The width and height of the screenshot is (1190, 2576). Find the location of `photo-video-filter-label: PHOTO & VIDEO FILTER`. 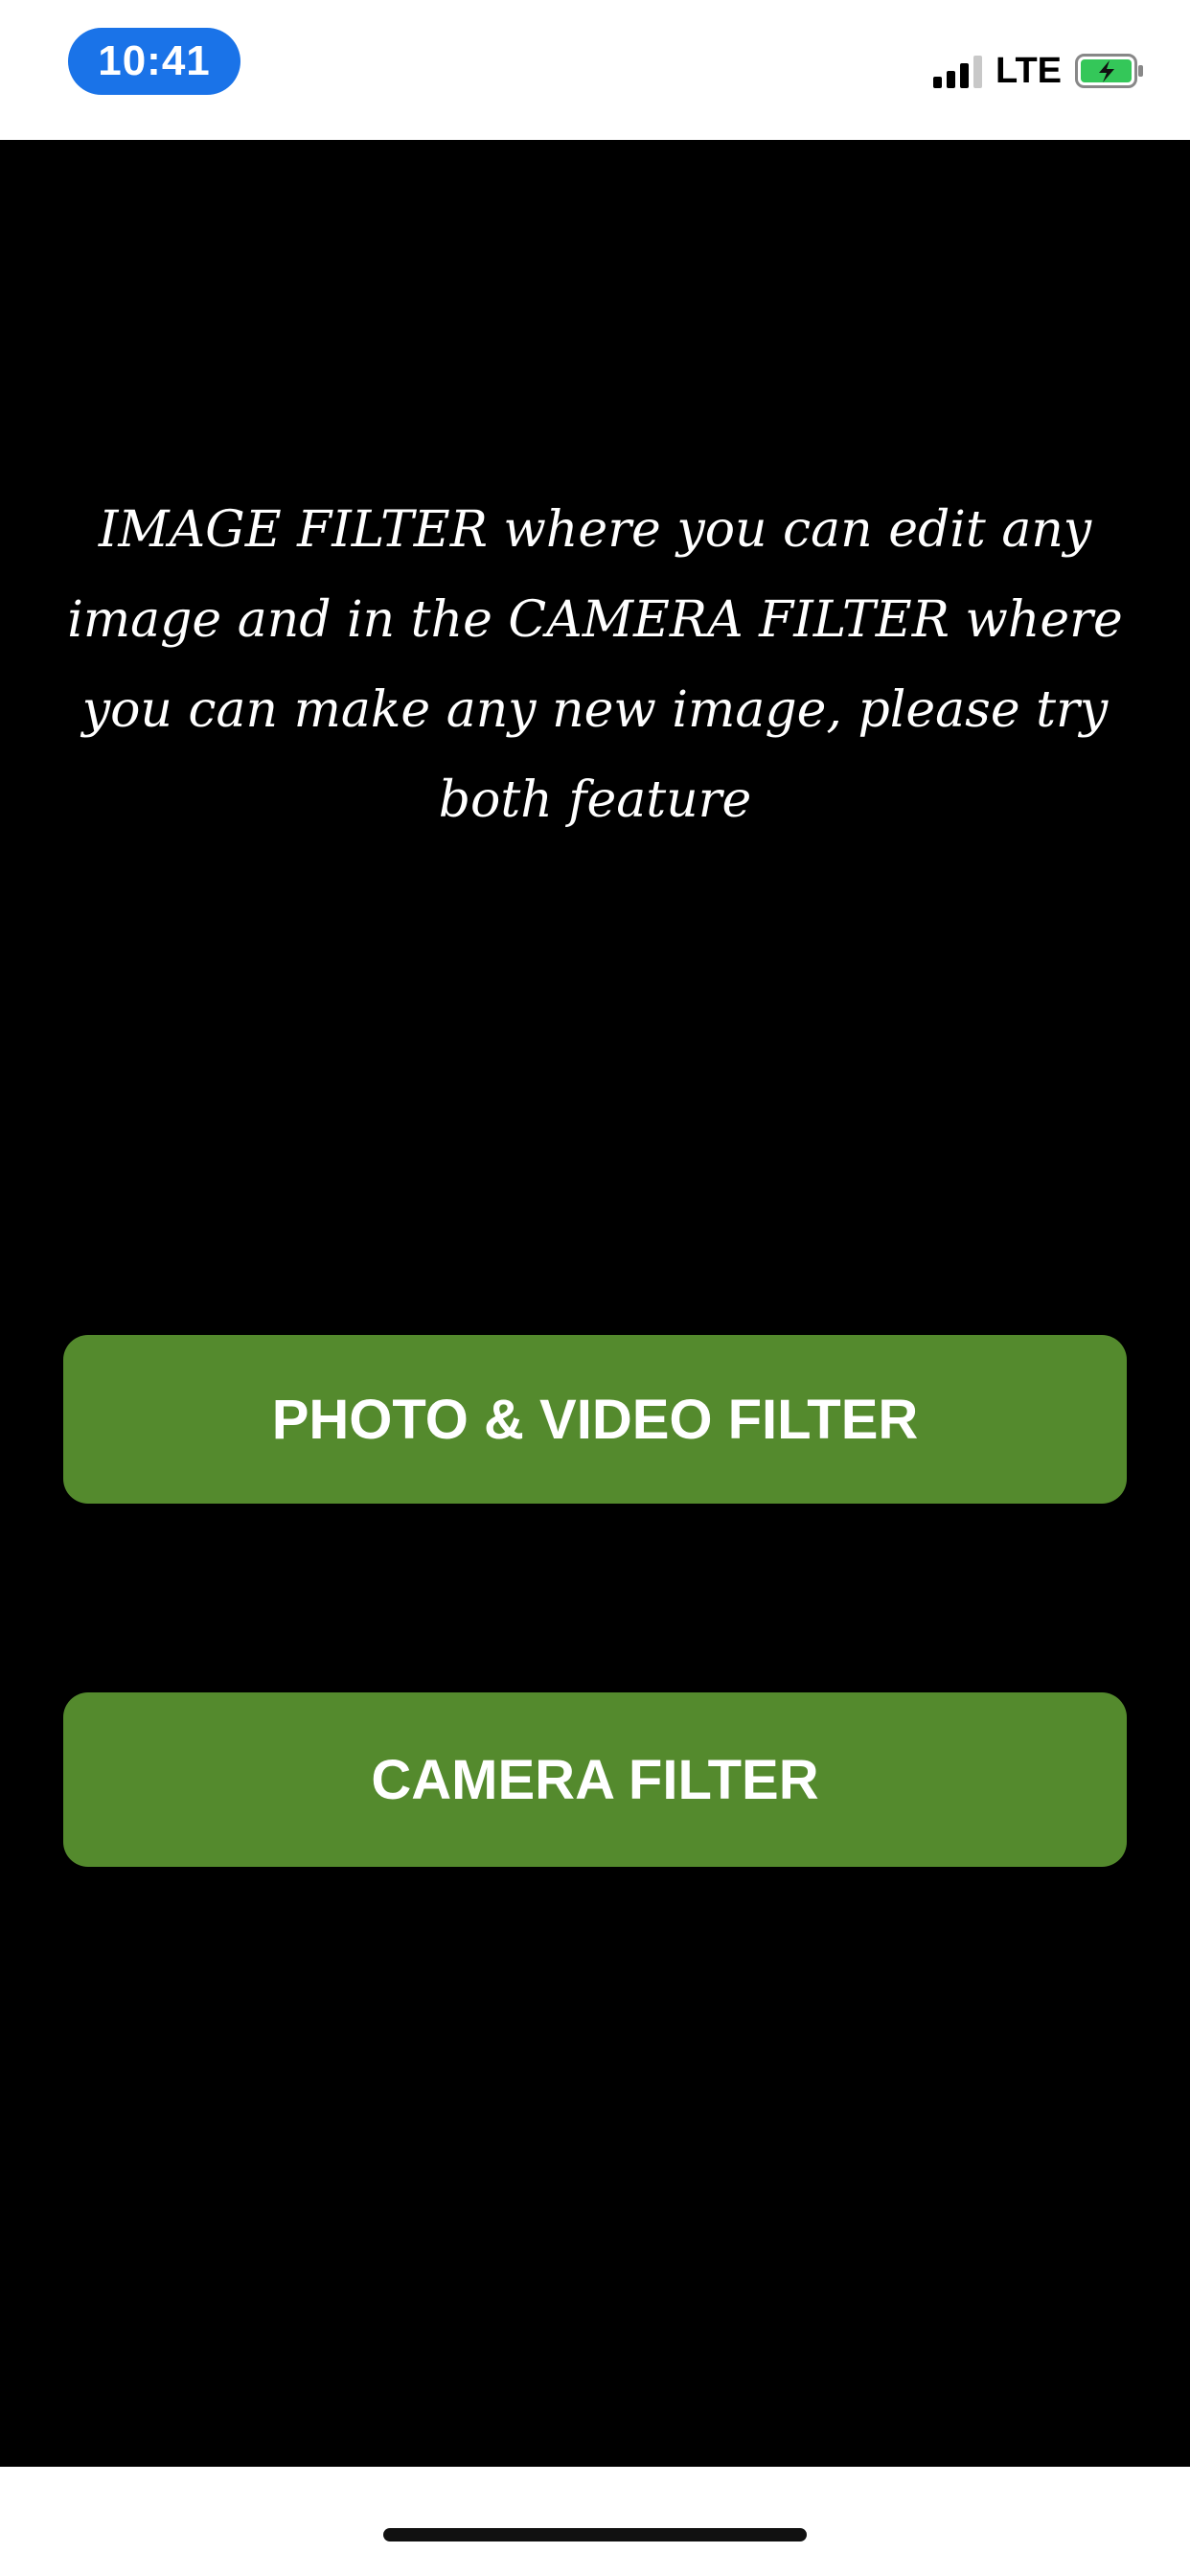

photo-video-filter-label: PHOTO & VIDEO FILTER is located at coordinates (595, 1419).